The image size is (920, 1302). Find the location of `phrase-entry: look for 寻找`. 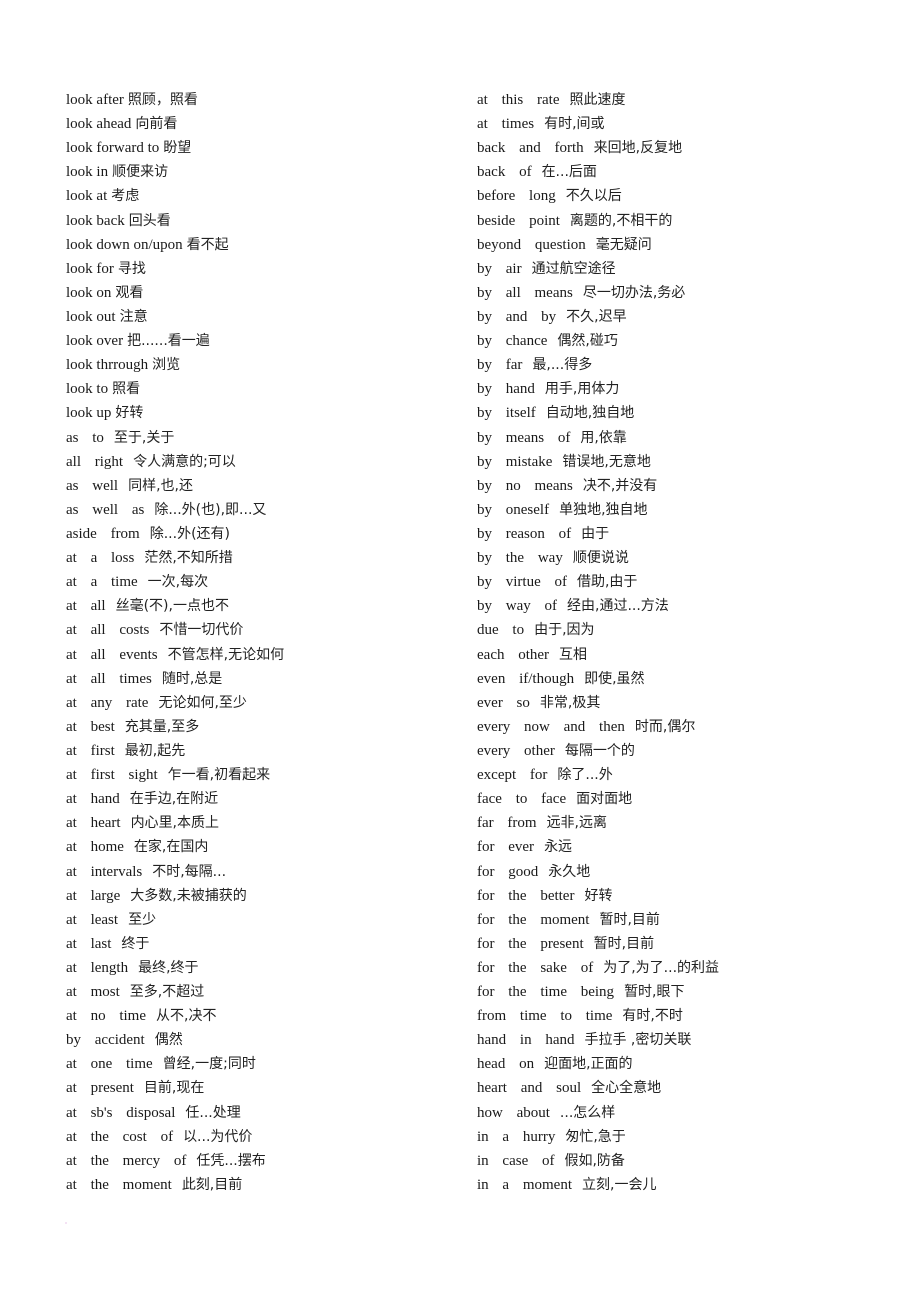

phrase-entry: look for 寻找 is located at coordinates (266, 269).